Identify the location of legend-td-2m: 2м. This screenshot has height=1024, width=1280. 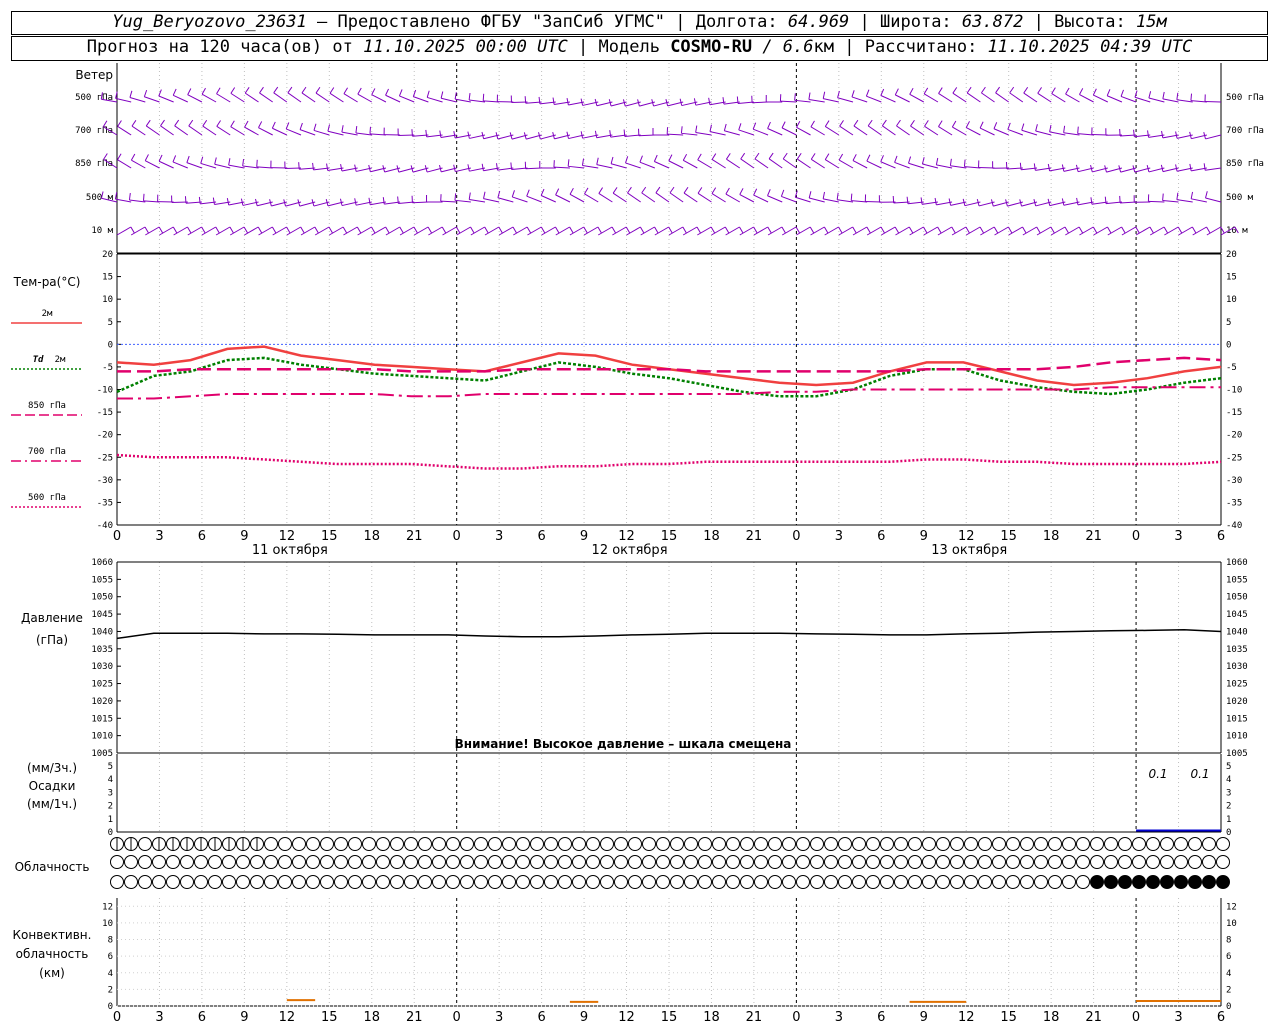
(60, 360).